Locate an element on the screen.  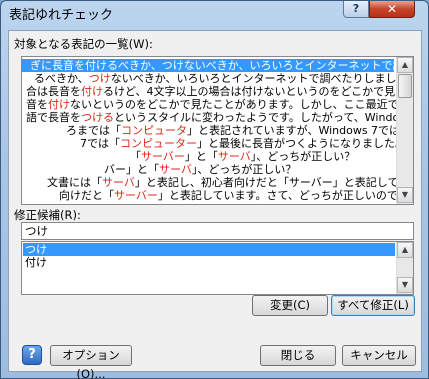
caption-close-button: ✕ is located at coordinates (392, 9).